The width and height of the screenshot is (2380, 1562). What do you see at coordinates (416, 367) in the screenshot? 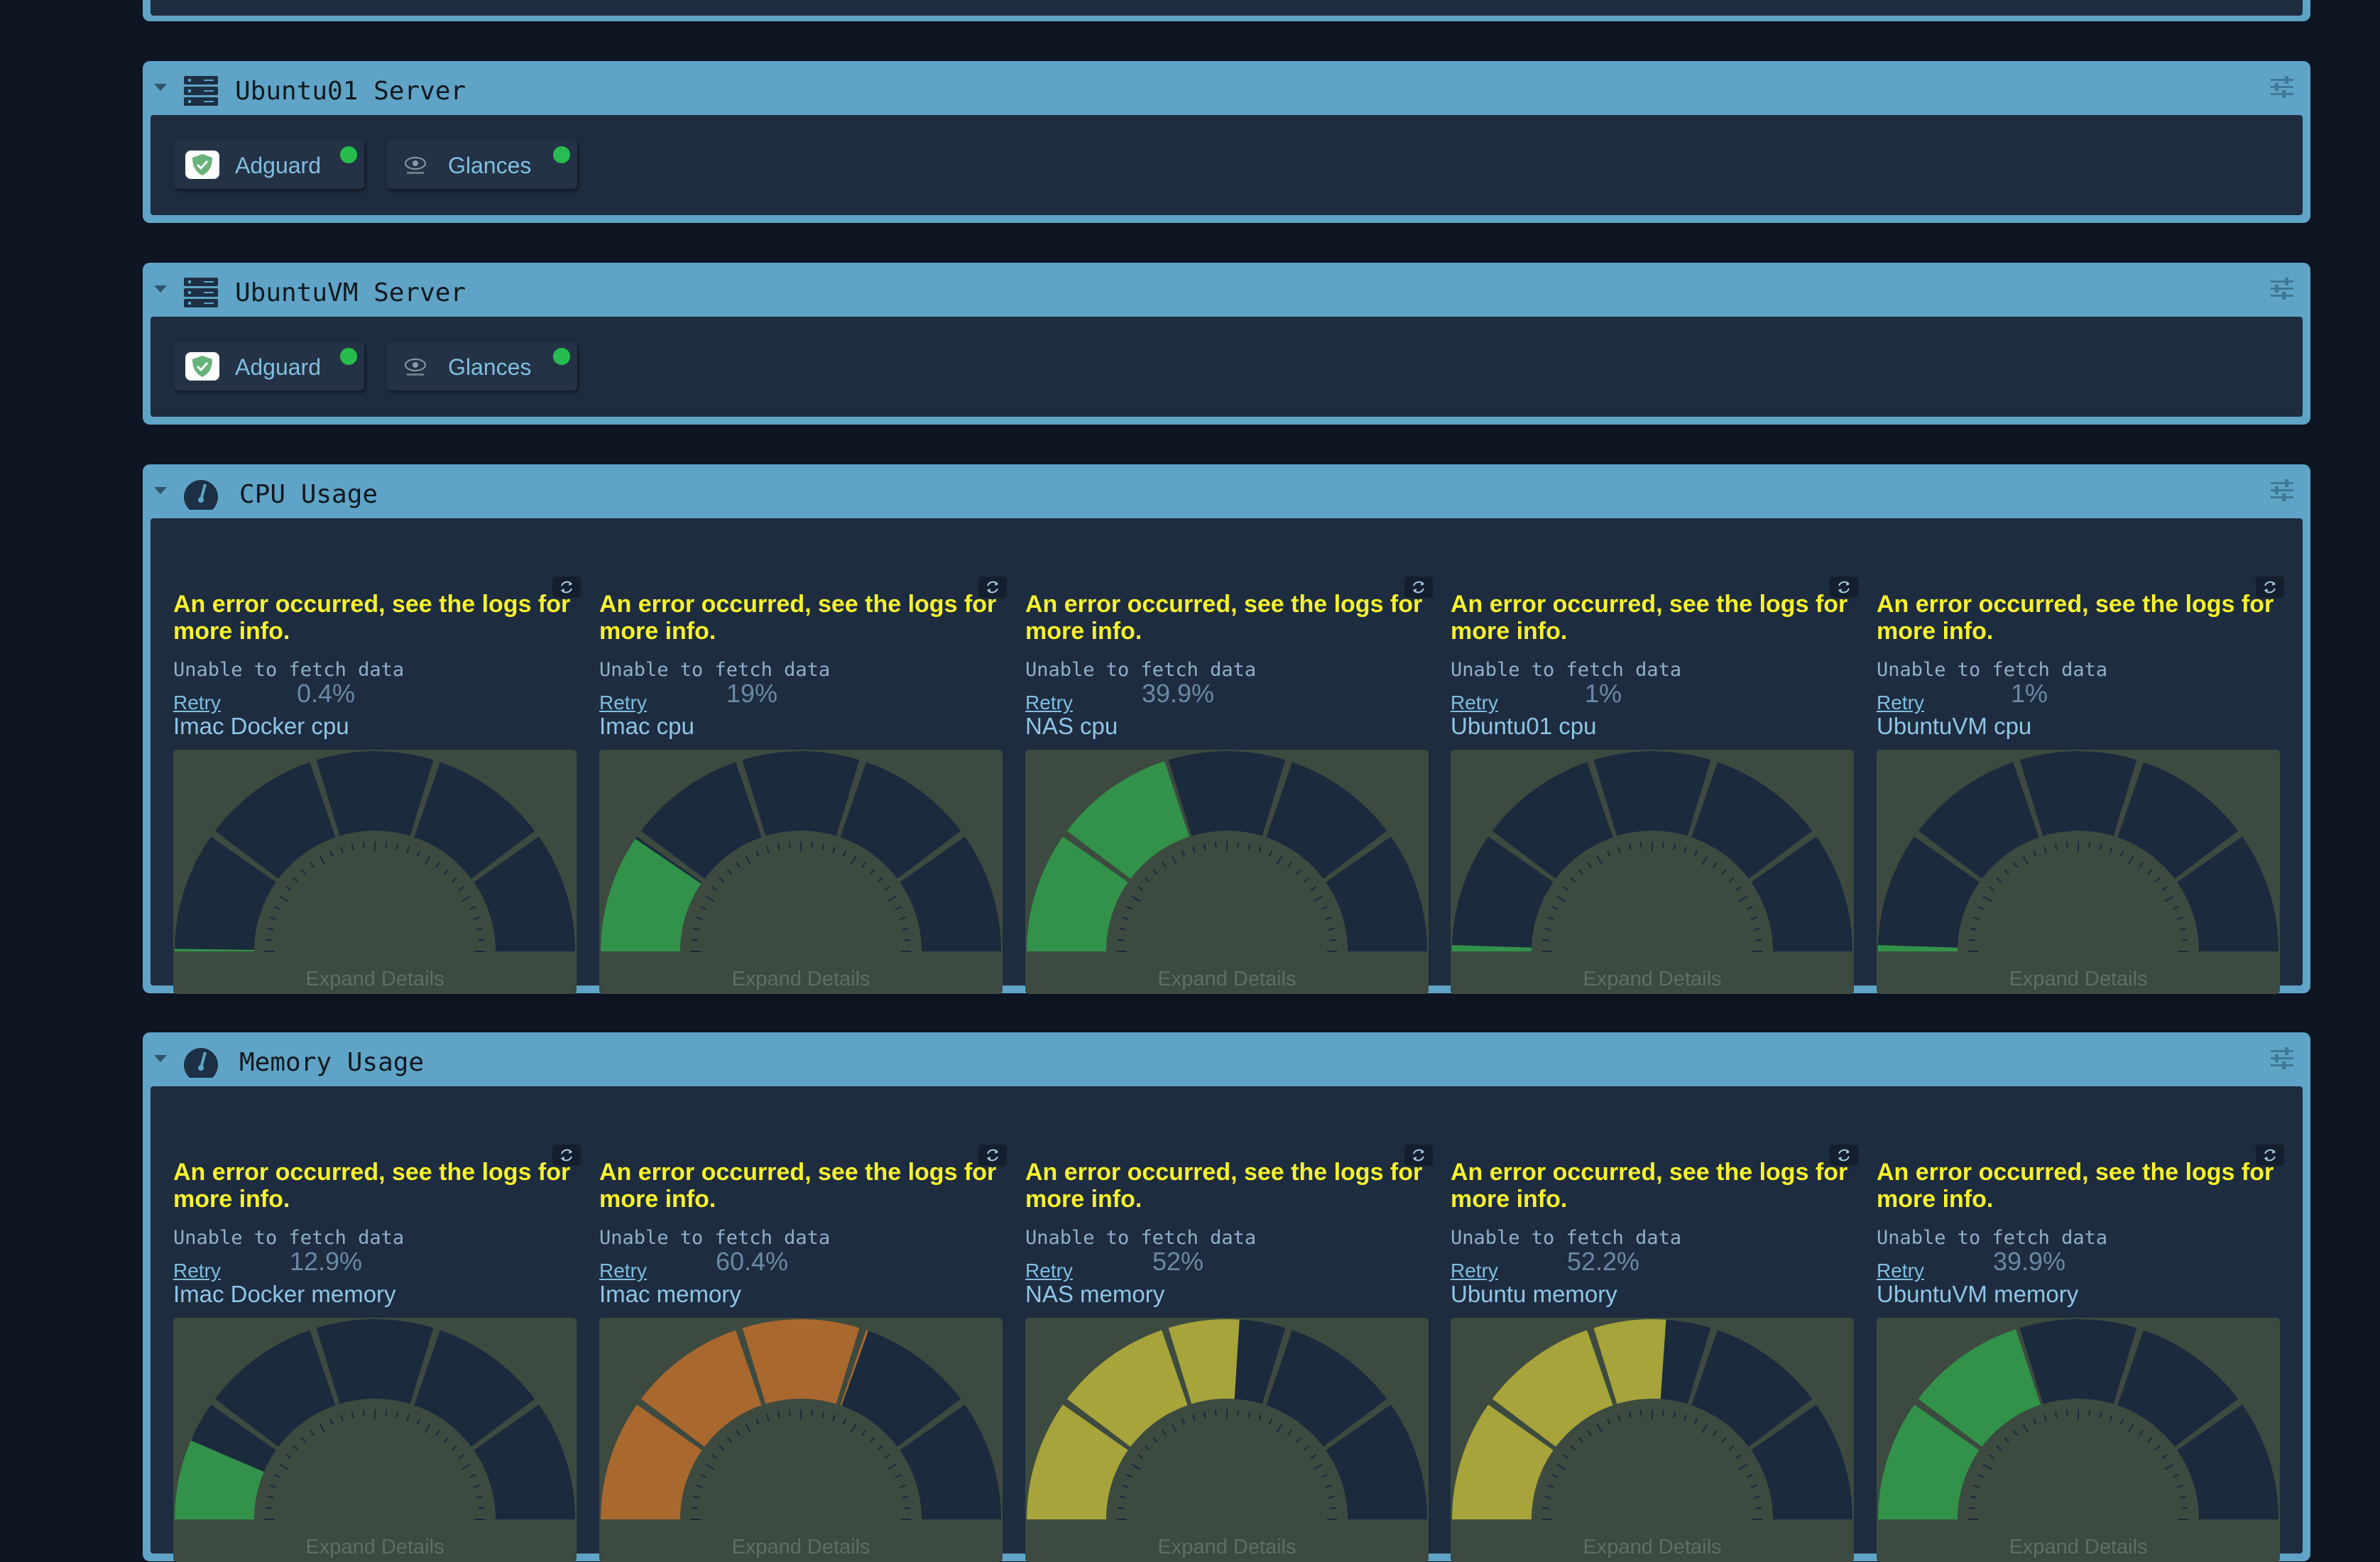
I see `glances-icon` at bounding box center [416, 367].